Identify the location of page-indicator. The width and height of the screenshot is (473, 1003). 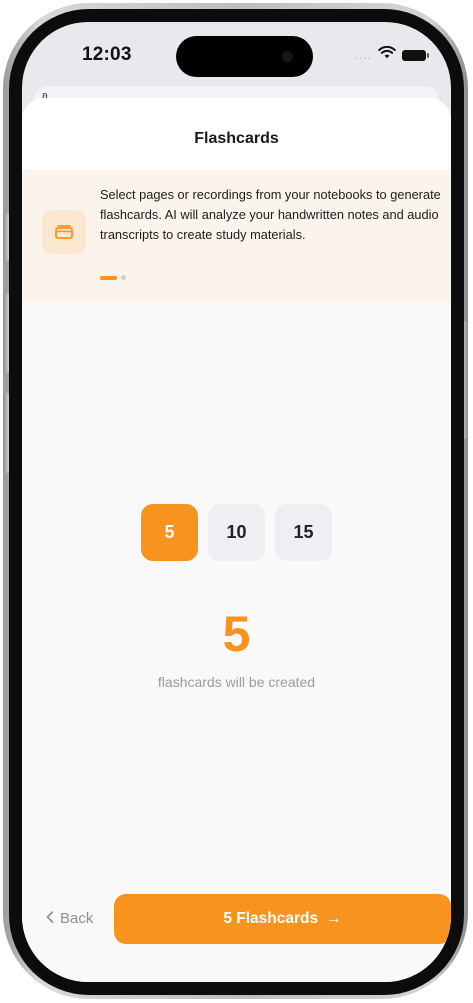
(113, 277).